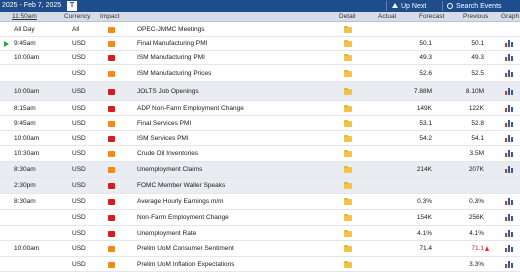 The width and height of the screenshot is (520, 272). I want to click on table-row: USD ISM Manufacturing Prices 52.6 52.5, so click(260, 73).